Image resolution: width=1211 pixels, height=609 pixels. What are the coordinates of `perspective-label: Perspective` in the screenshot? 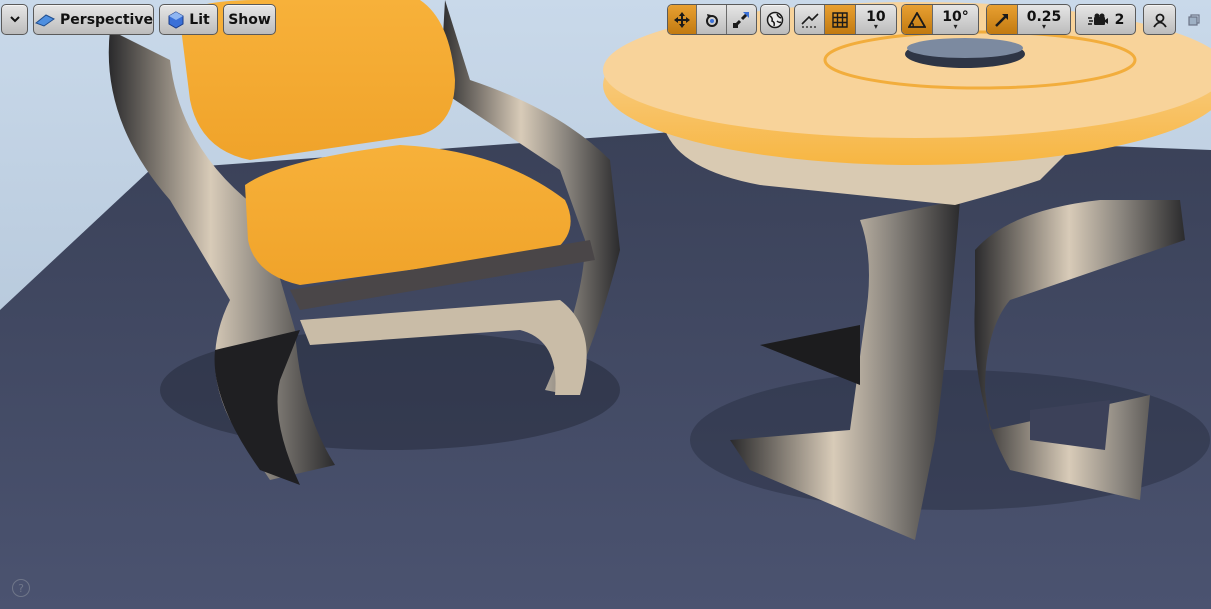 It's located at (106, 19).